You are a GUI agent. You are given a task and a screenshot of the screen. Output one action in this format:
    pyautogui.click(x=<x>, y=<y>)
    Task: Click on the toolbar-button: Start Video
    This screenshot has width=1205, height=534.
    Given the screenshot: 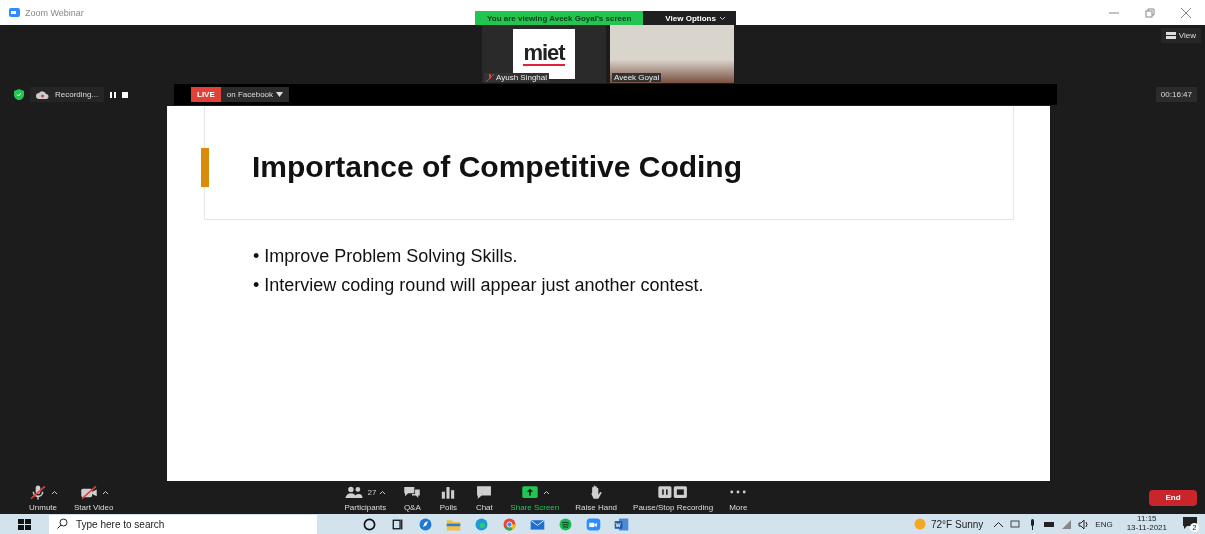 What is the action you would take?
    pyautogui.click(x=94, y=497)
    